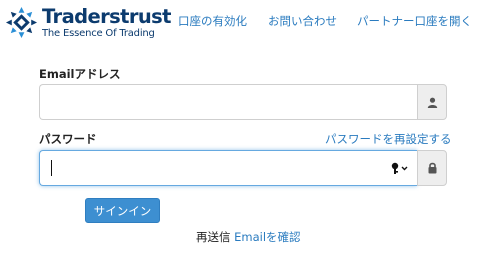  Describe the element at coordinates (21, 22) in the screenshot. I see `logo-icon` at that location.